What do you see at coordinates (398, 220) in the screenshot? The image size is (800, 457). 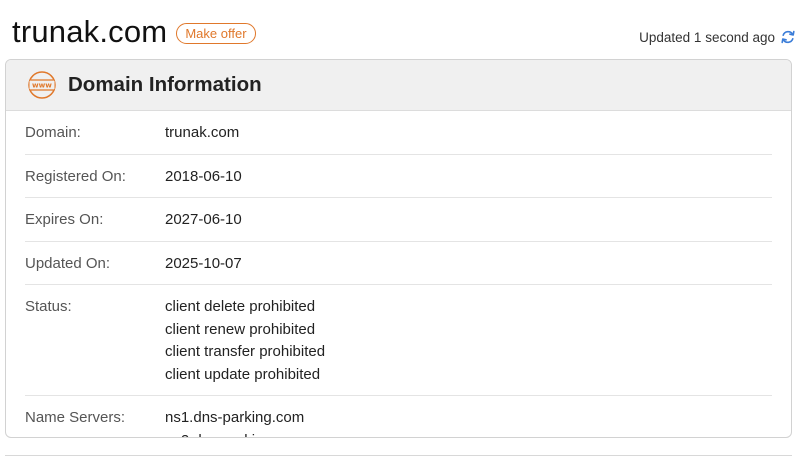 I see `info-row: Expires On: 2027-06-10` at bounding box center [398, 220].